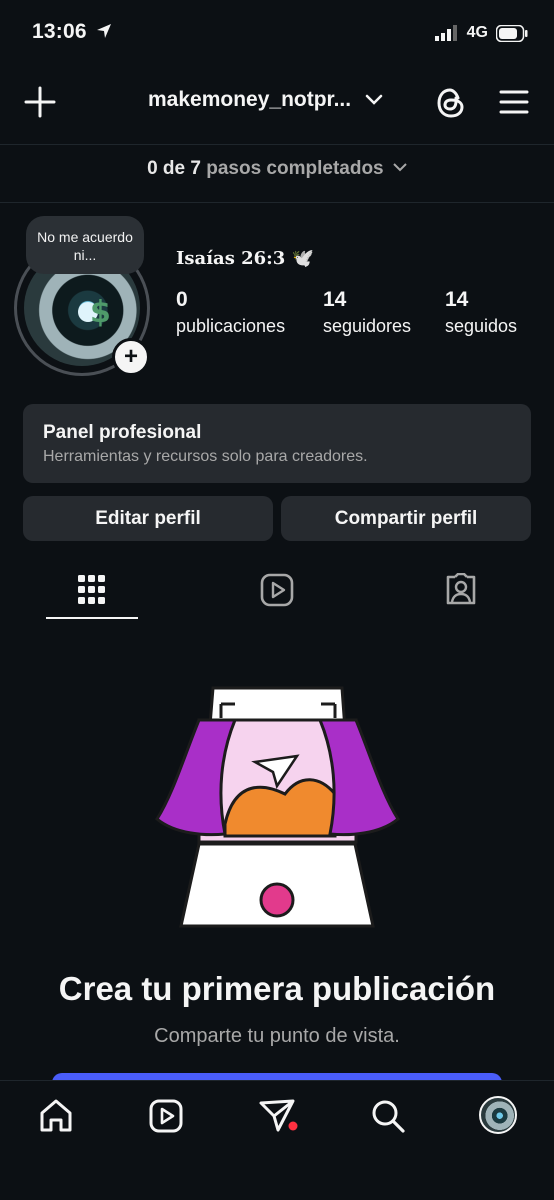 This screenshot has height=1200, width=554. What do you see at coordinates (512, 33) in the screenshot?
I see `battery-icon` at bounding box center [512, 33].